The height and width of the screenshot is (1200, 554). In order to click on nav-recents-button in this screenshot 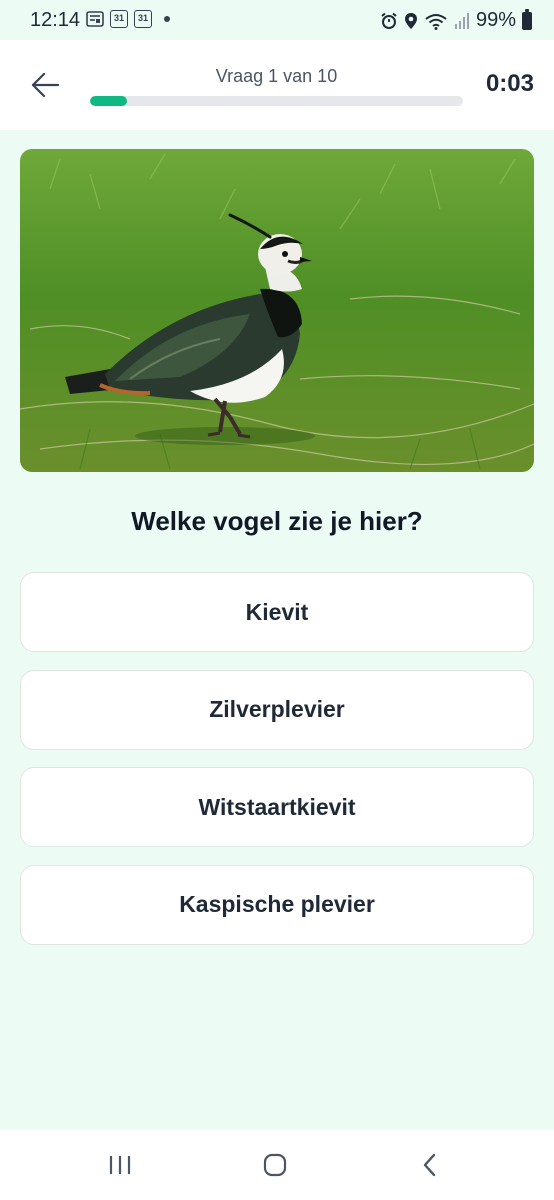, I will do `click(120, 1165)`.